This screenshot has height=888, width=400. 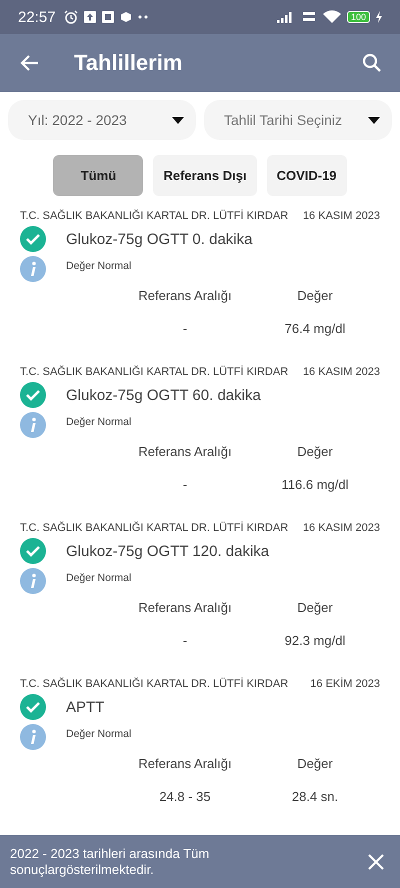 I want to click on result-date: 16 EKİM 2023, so click(x=345, y=684).